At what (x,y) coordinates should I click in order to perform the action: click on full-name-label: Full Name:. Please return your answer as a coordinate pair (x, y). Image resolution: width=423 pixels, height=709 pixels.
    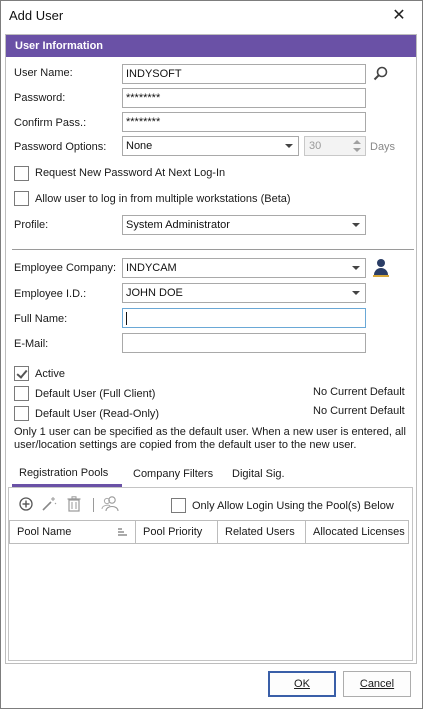
    Looking at the image, I should click on (41, 319).